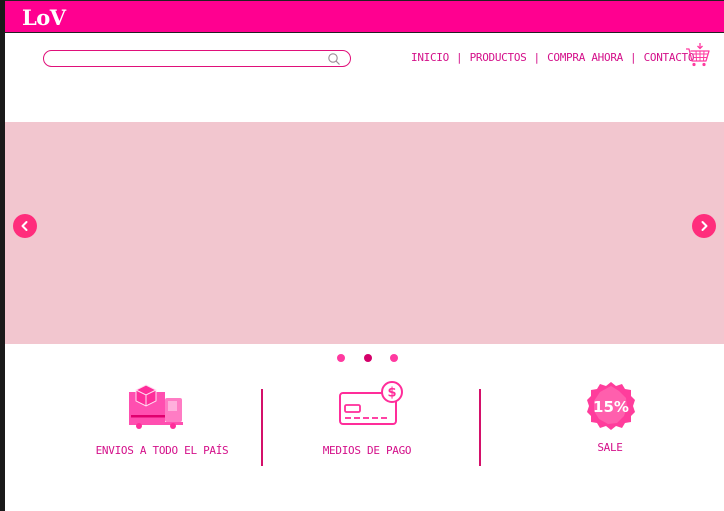 This screenshot has width=724, height=511. I want to click on carousel-indicators, so click(364, 359).